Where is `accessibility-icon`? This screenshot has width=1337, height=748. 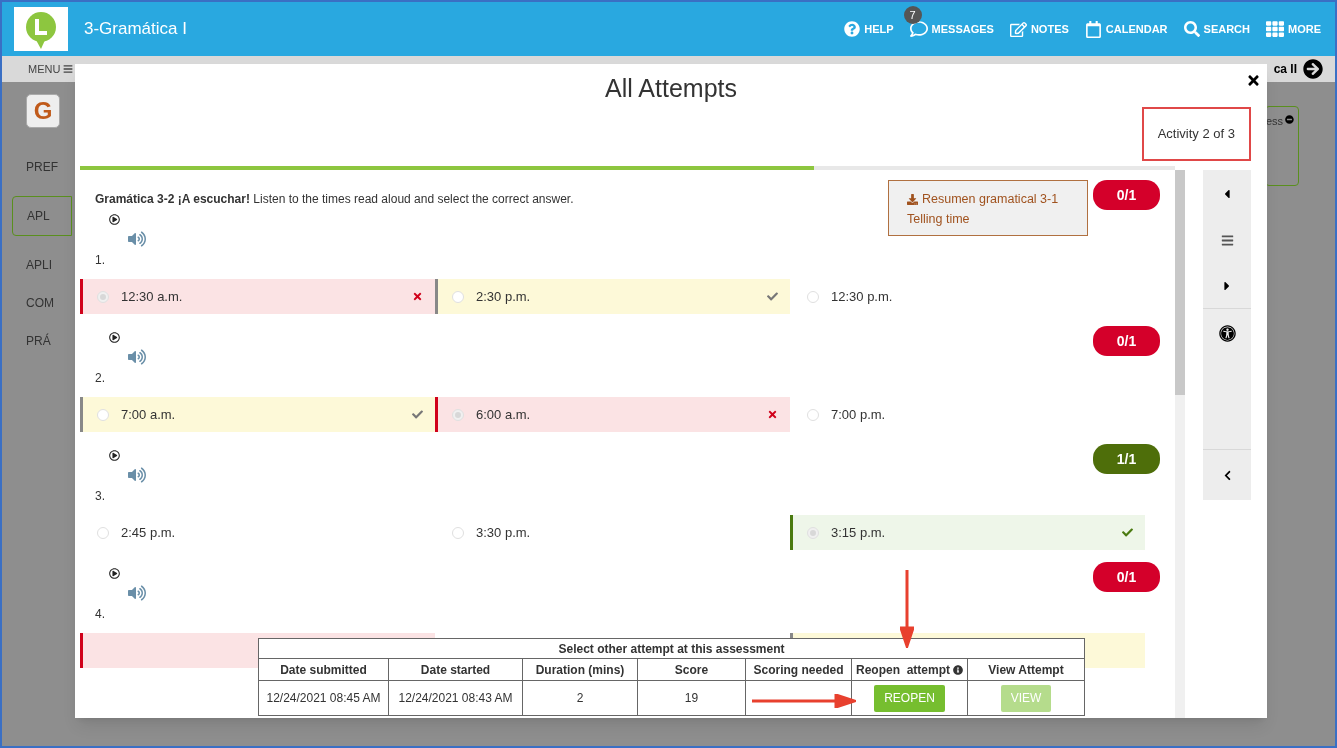
accessibility-icon is located at coordinates (1227, 333).